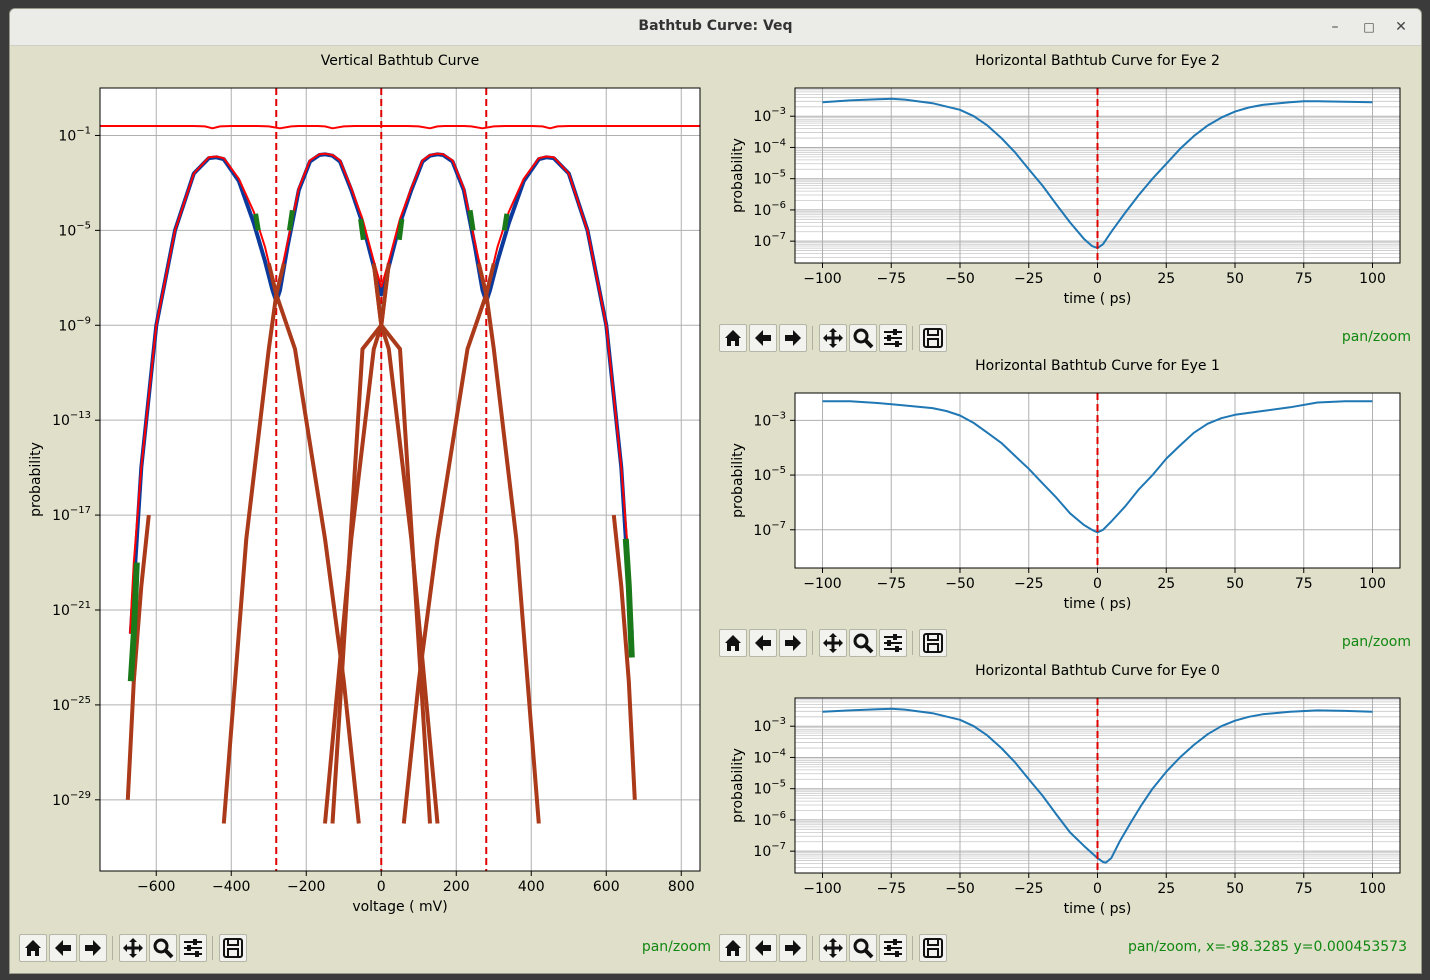 This screenshot has height=980, width=1430. I want to click on x-tick-label: −400, so click(231, 887).